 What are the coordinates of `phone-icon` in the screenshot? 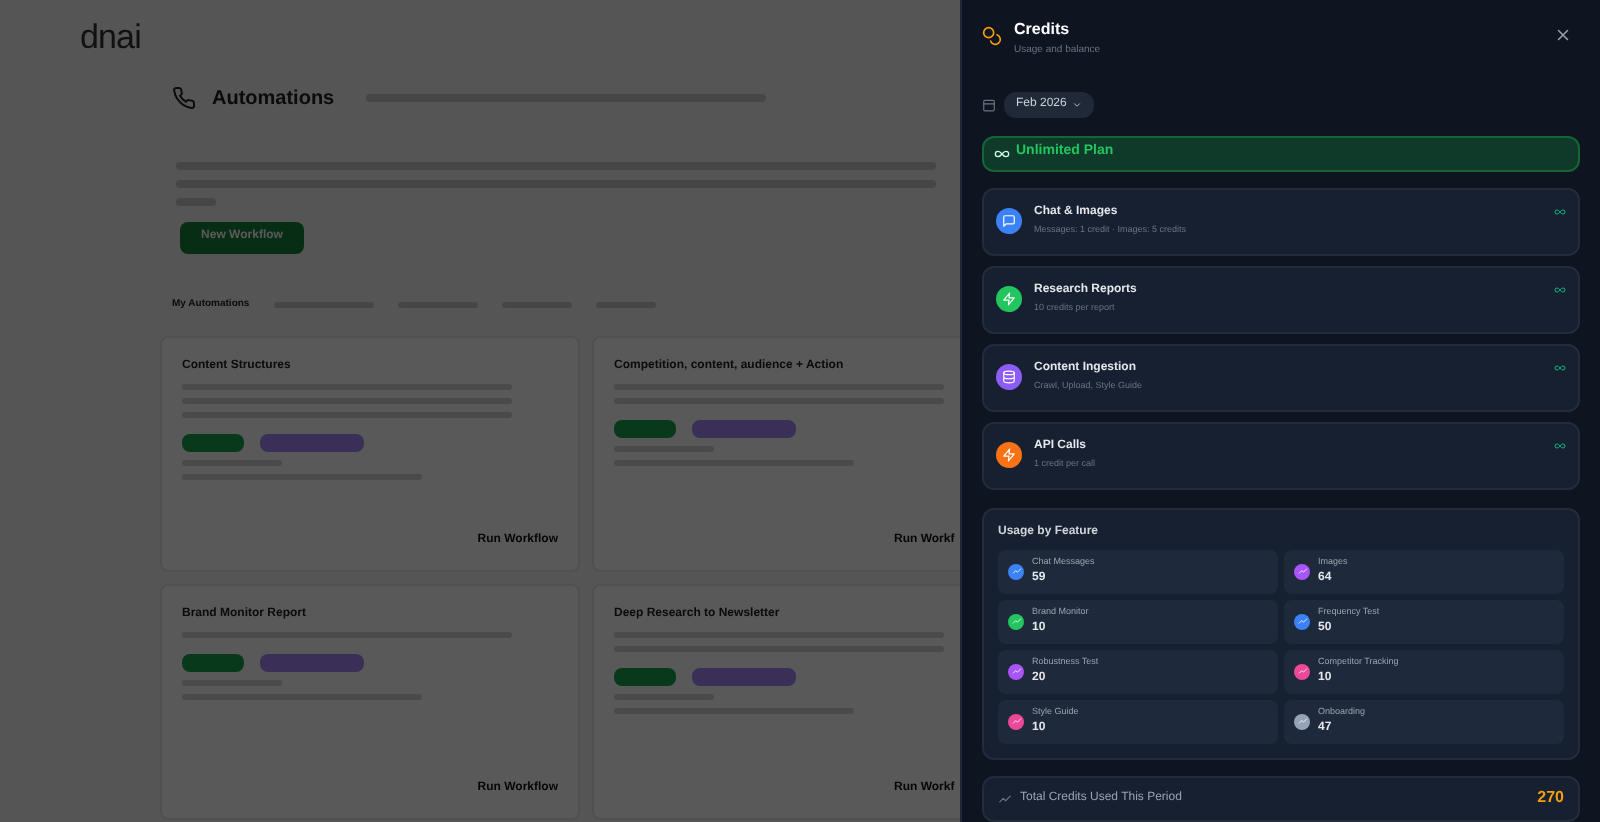 It's located at (184, 98).